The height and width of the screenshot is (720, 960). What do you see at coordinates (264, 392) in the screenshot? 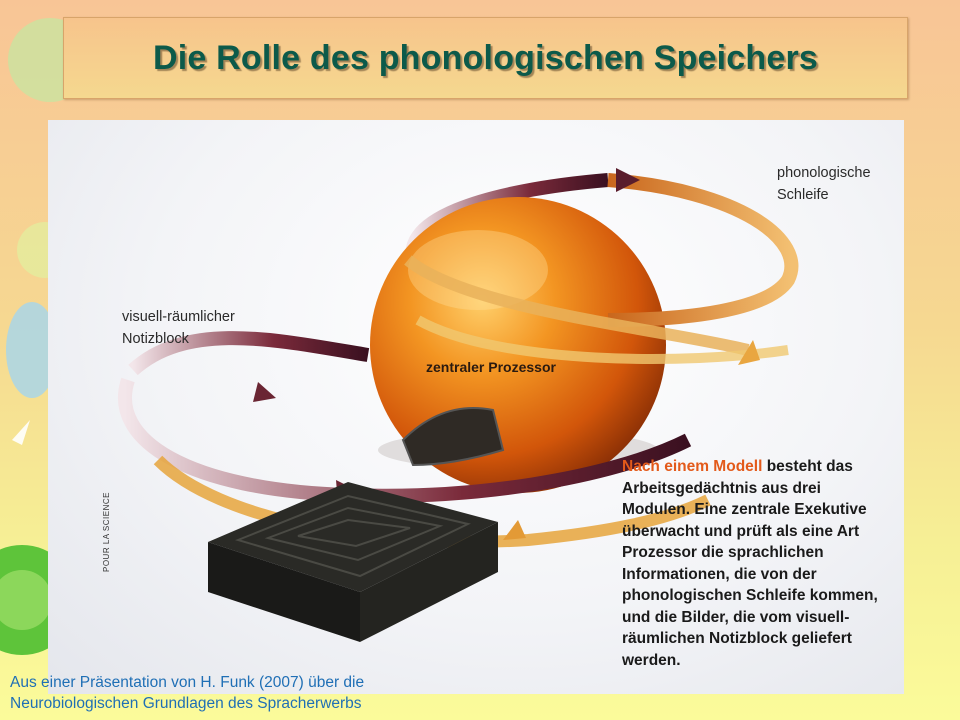
I see `visuospatial-arrowhead-upper` at bounding box center [264, 392].